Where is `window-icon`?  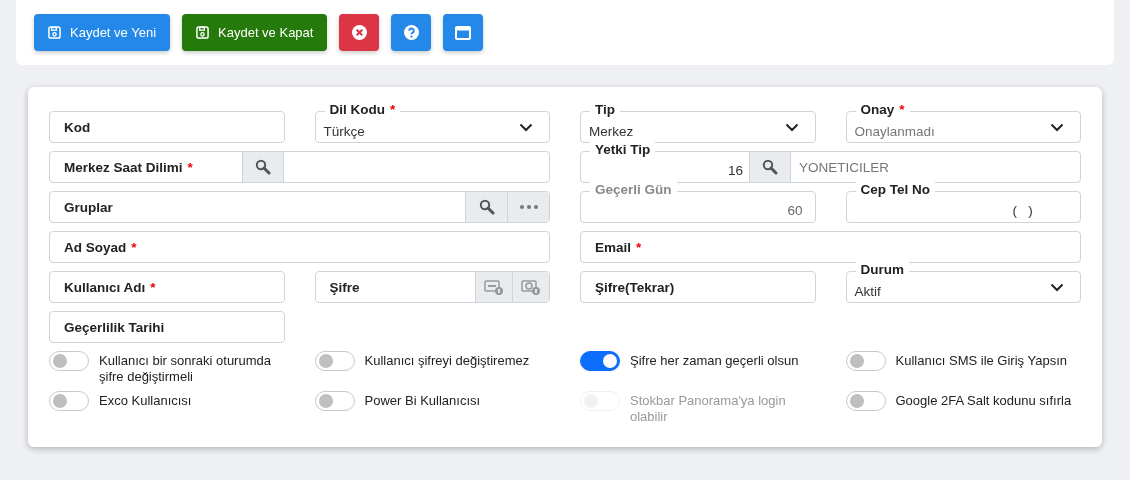 window-icon is located at coordinates (463, 32).